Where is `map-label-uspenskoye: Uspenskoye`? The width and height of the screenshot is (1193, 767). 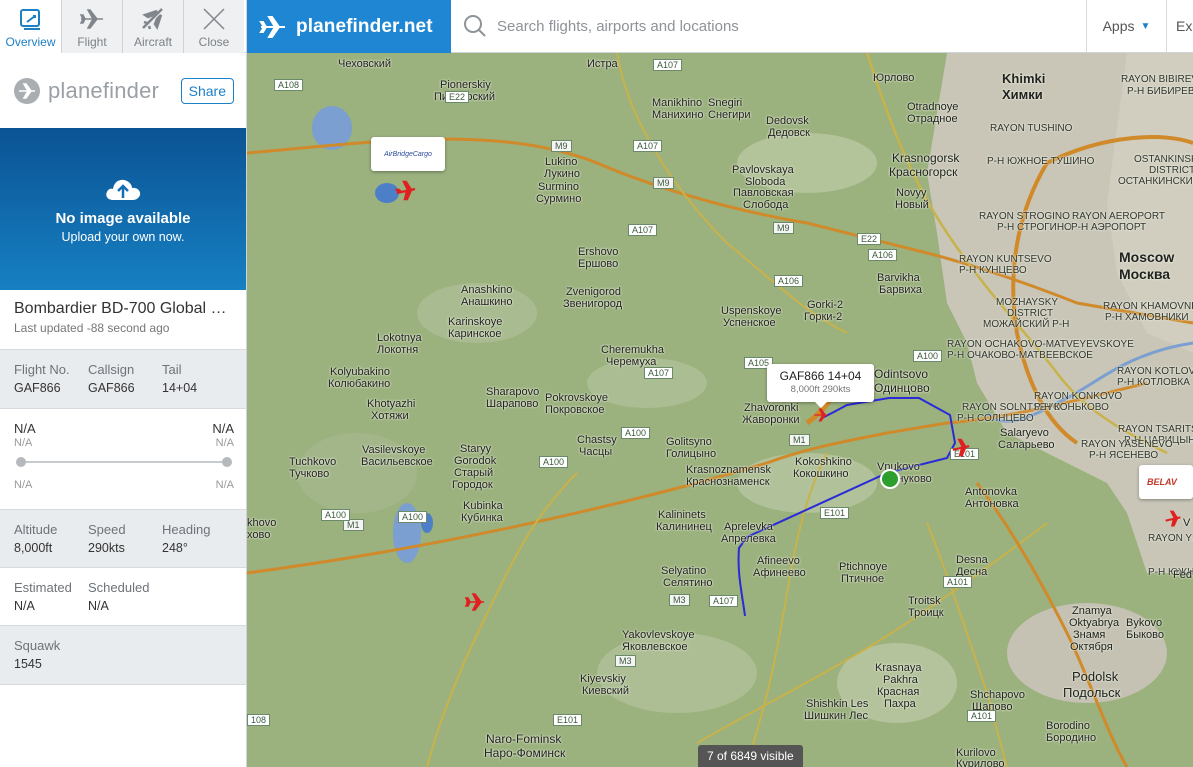
map-label-uspenskoye: Uspenskoye is located at coordinates (751, 311).